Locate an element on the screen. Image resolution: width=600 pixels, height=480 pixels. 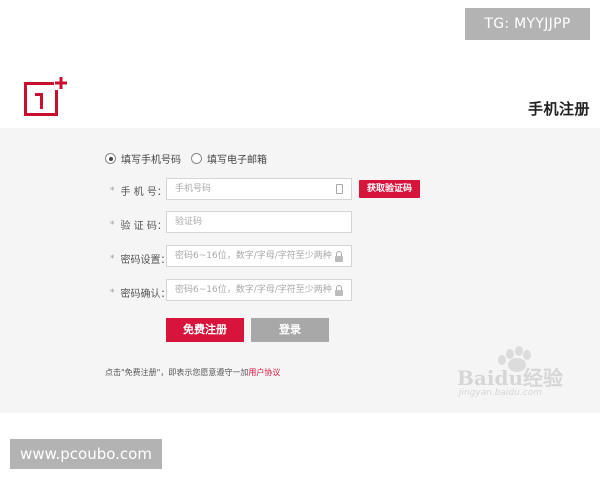
oneplus-logo-icon is located at coordinates (46, 96).